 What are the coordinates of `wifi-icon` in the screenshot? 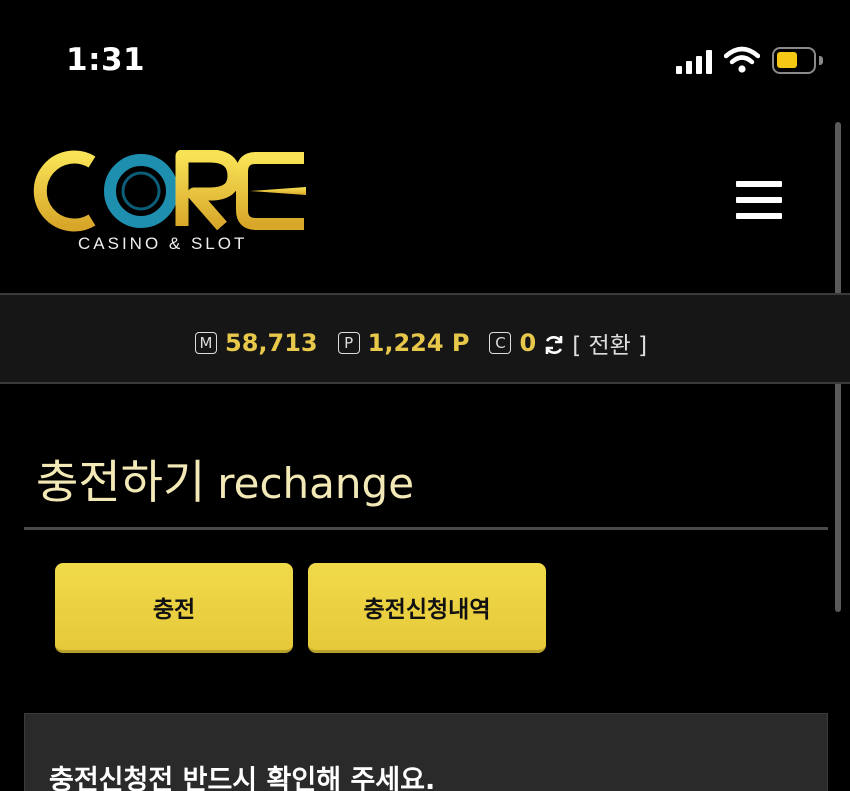 It's located at (742, 59).